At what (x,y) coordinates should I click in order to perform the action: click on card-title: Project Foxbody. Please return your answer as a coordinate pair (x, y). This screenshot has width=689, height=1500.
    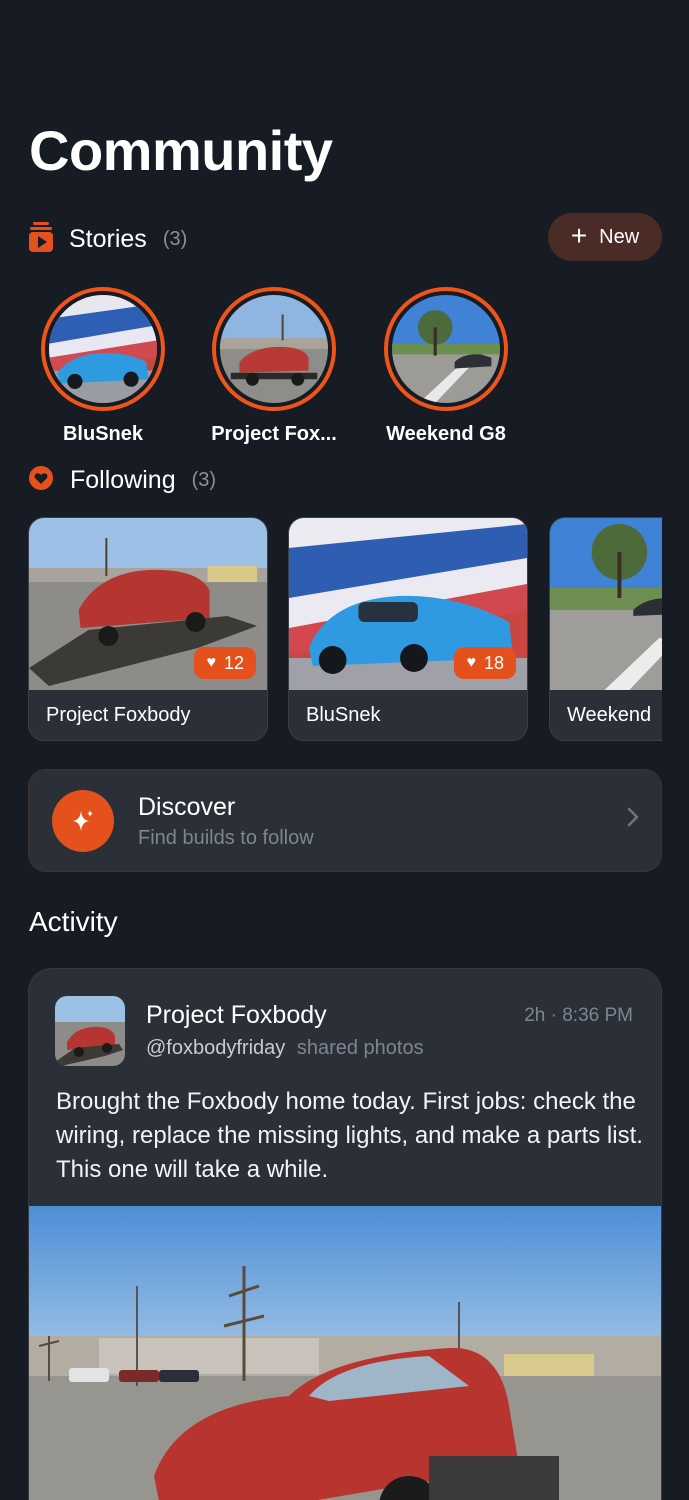
    Looking at the image, I should click on (118, 715).